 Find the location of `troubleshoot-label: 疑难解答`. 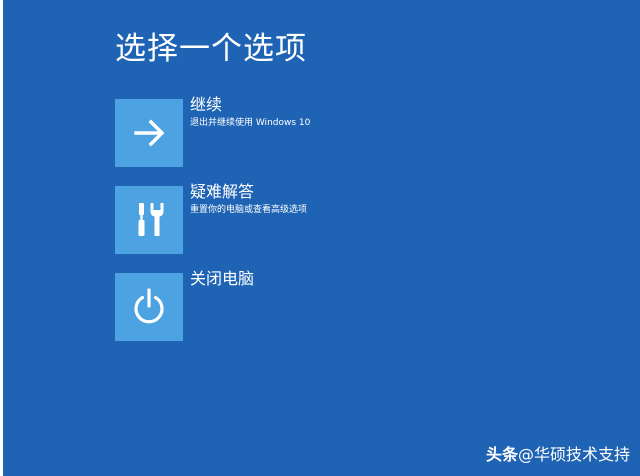

troubleshoot-label: 疑难解答 is located at coordinates (222, 191).